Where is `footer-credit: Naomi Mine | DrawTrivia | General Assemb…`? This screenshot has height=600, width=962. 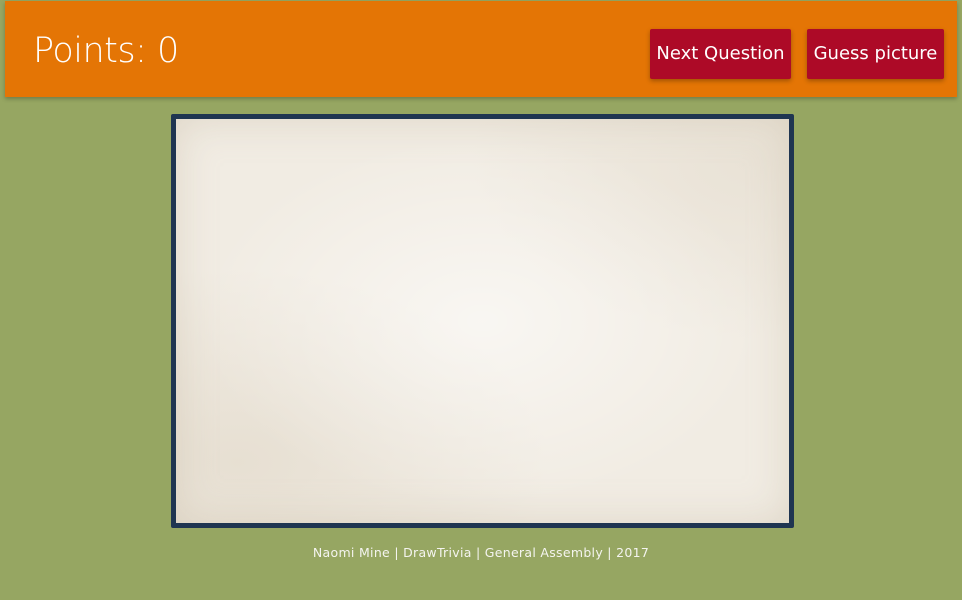
footer-credit: Naomi Mine | DrawTrivia | General Assemb… is located at coordinates (481, 552).